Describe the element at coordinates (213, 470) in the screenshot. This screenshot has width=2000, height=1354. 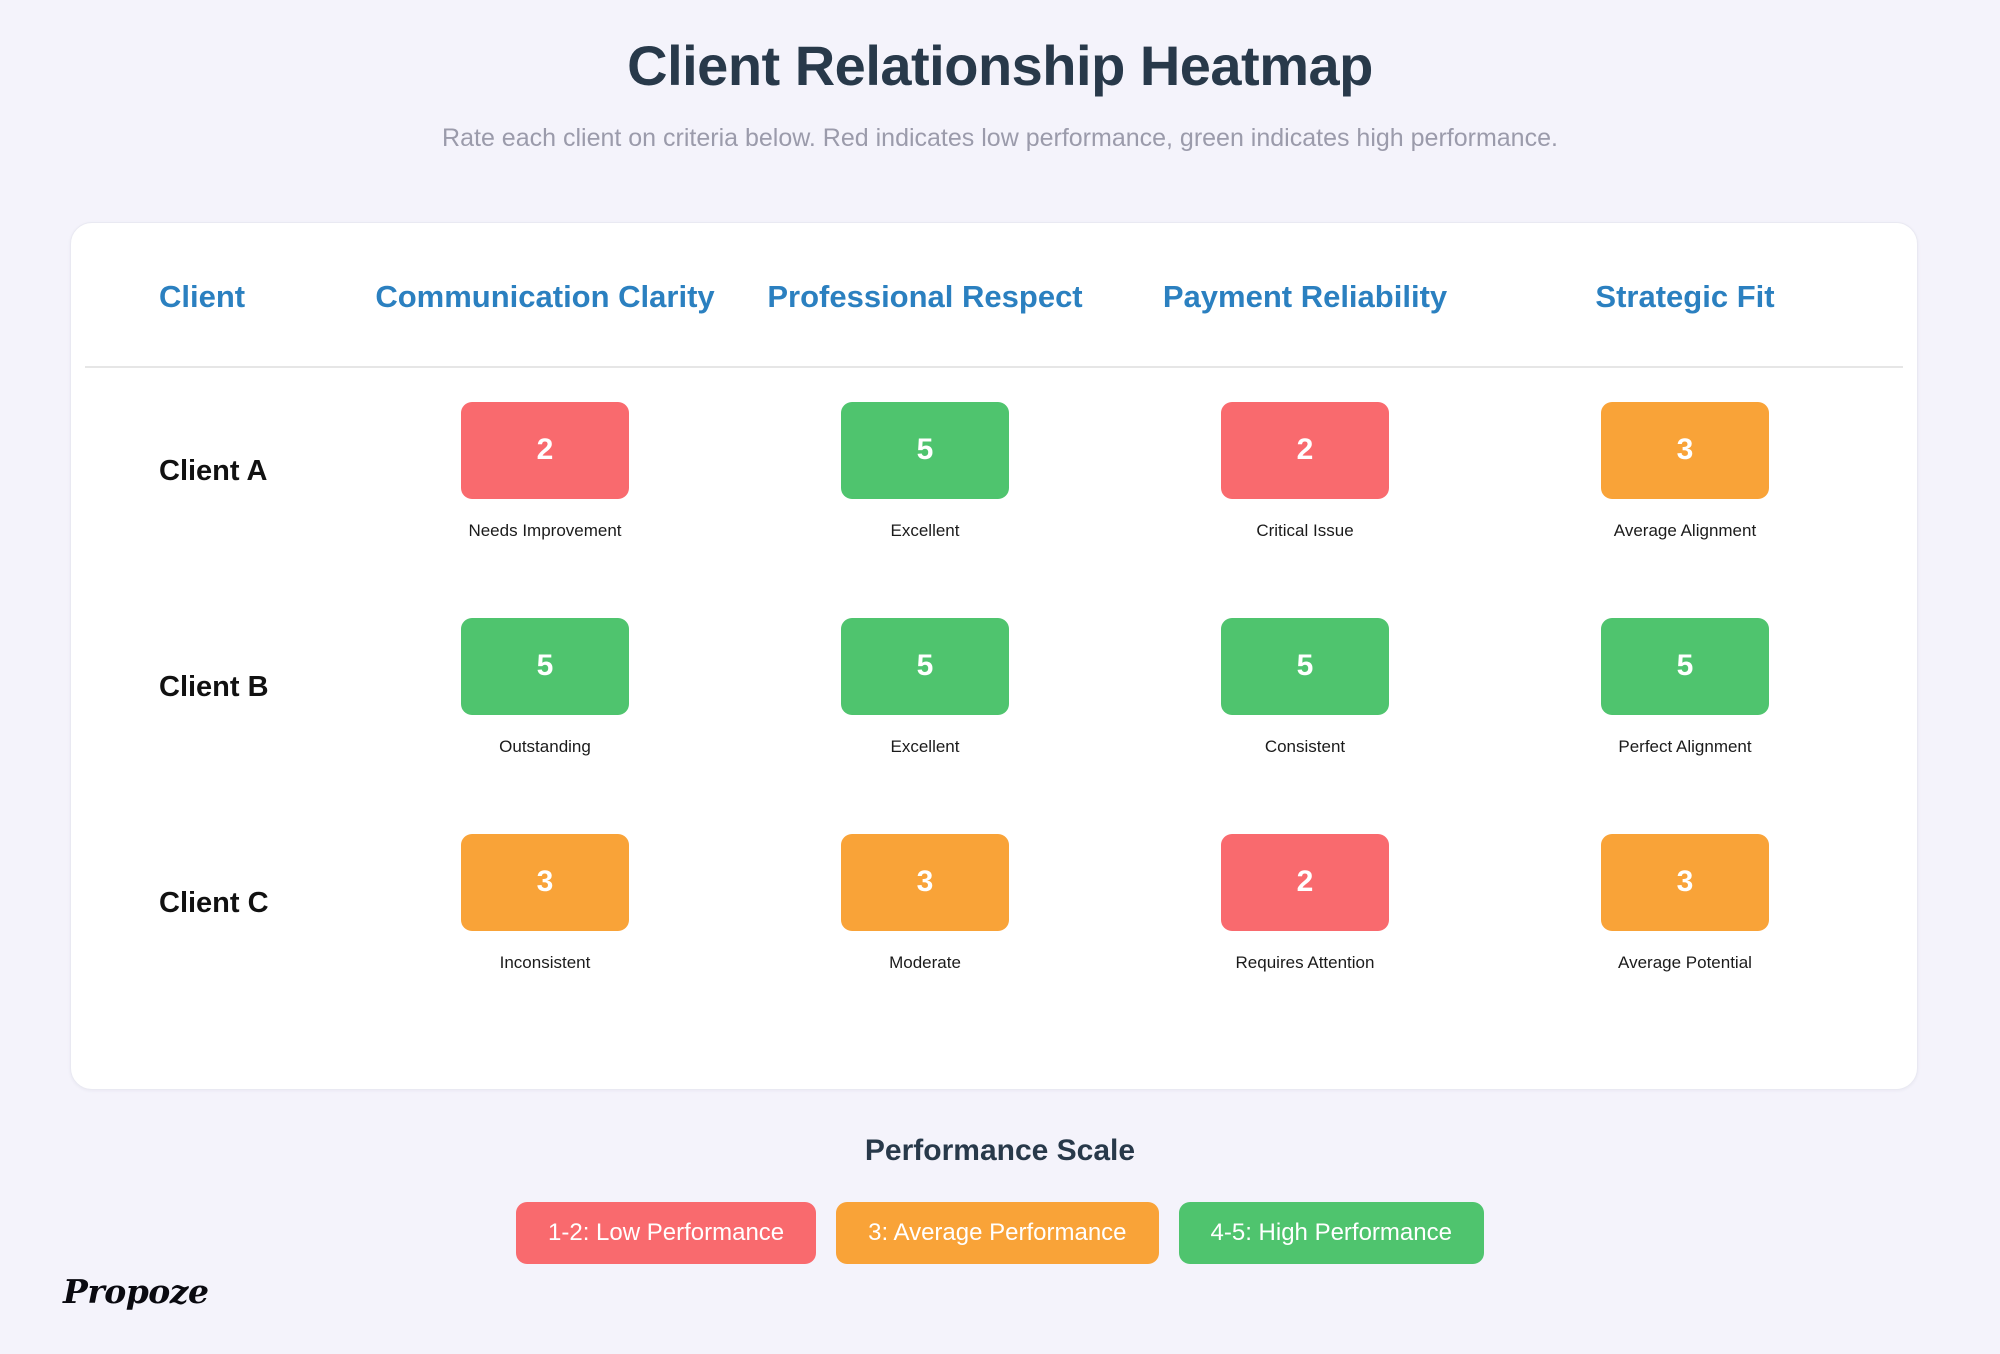
I see `client-label: Client A` at that location.